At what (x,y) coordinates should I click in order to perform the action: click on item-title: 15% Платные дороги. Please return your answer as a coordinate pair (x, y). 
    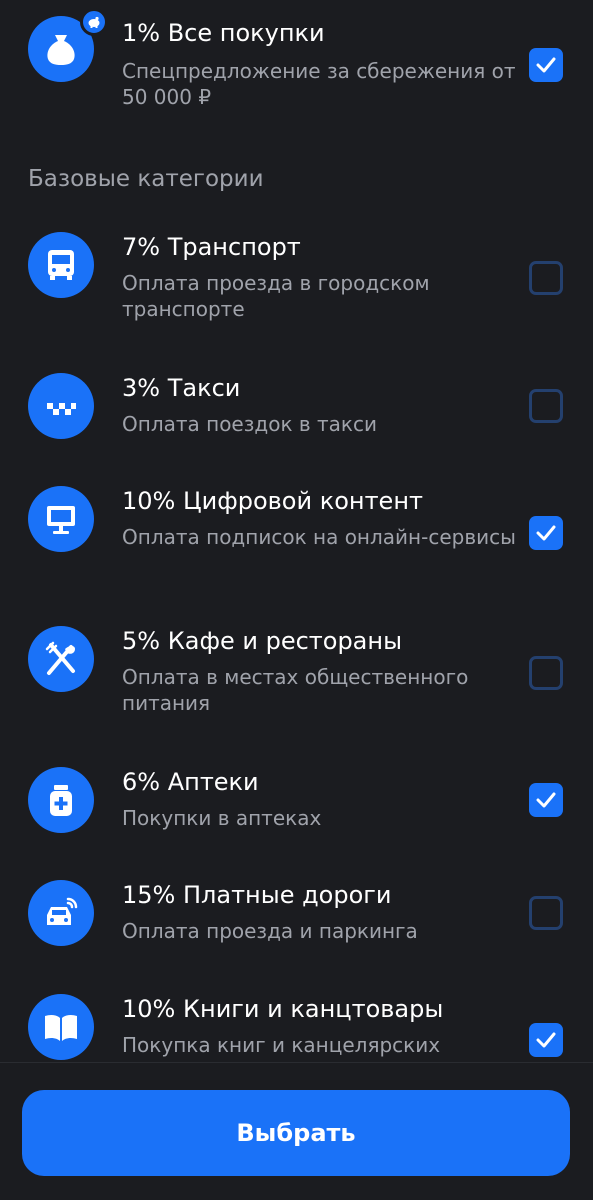
    Looking at the image, I should click on (257, 895).